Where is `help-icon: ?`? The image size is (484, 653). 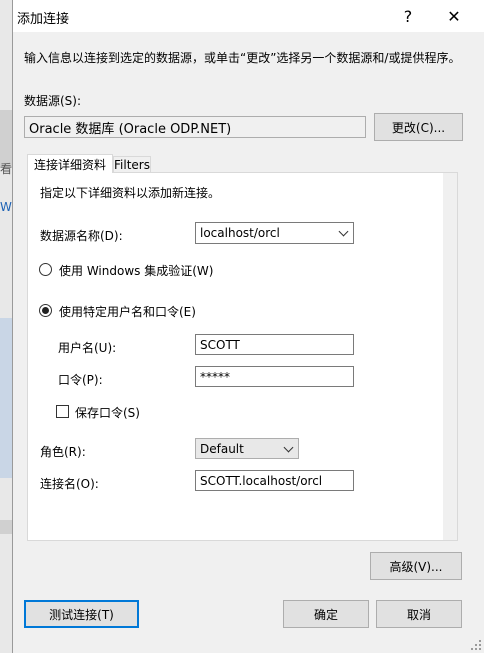 help-icon: ? is located at coordinates (408, 16).